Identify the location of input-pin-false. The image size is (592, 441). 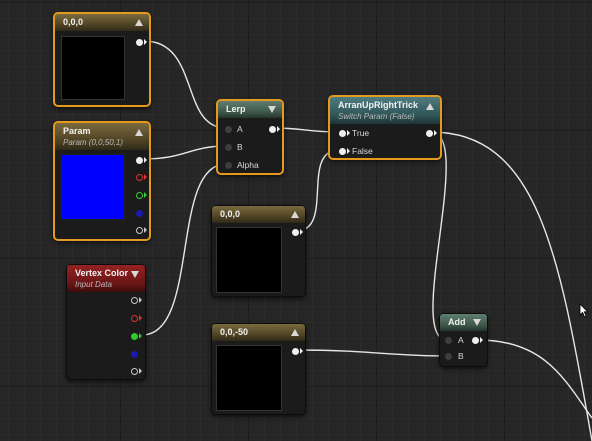
(342, 151).